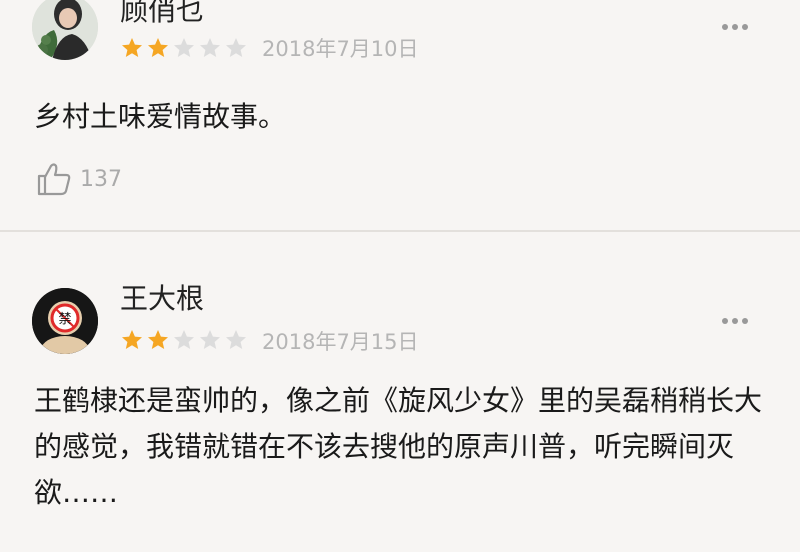  I want to click on avatar-badge: 禁, so click(64, 319).